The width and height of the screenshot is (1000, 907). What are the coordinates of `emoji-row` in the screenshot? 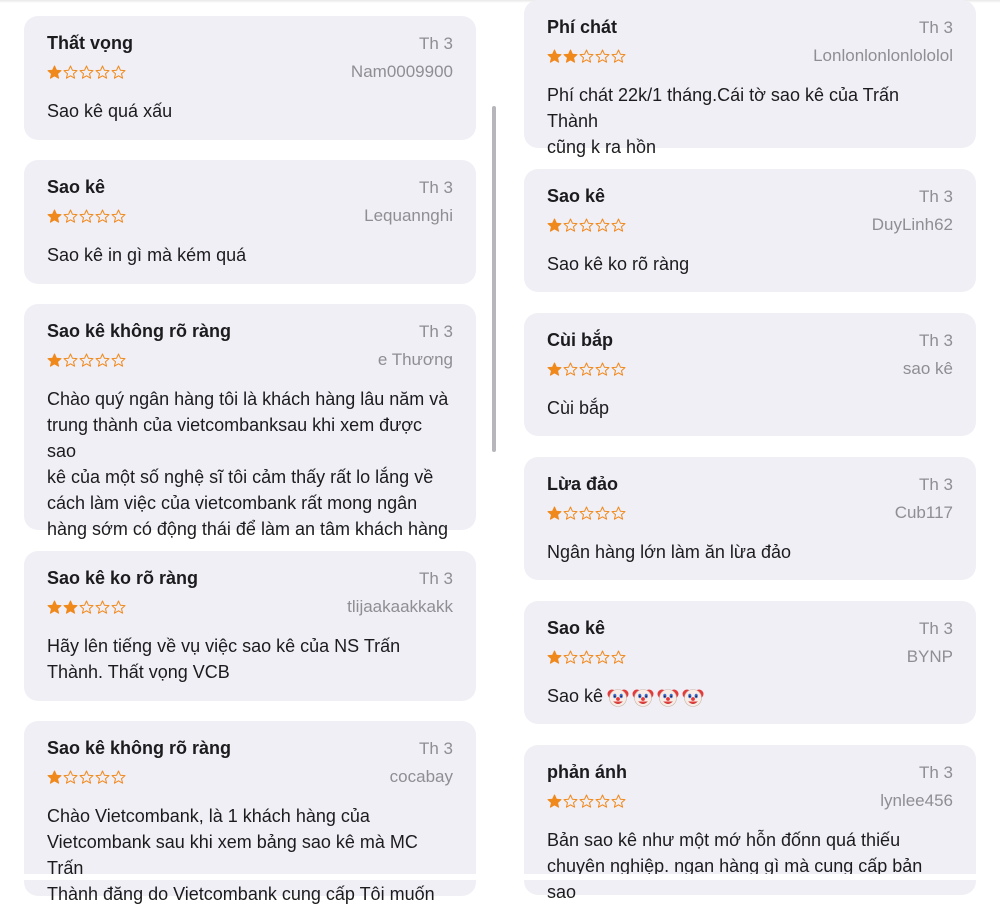 It's located at (655, 697).